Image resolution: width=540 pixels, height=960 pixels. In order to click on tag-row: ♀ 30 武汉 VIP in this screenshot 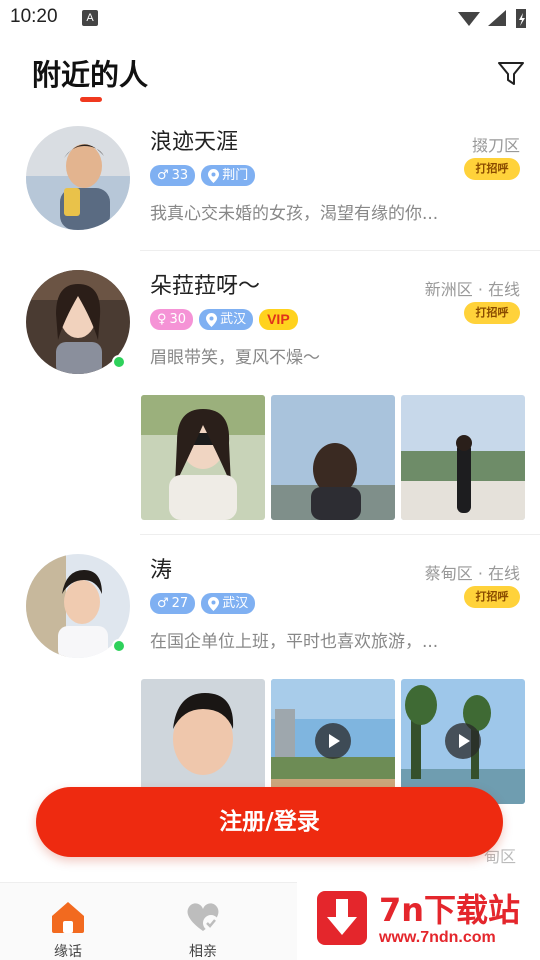, I will do `click(224, 320)`.